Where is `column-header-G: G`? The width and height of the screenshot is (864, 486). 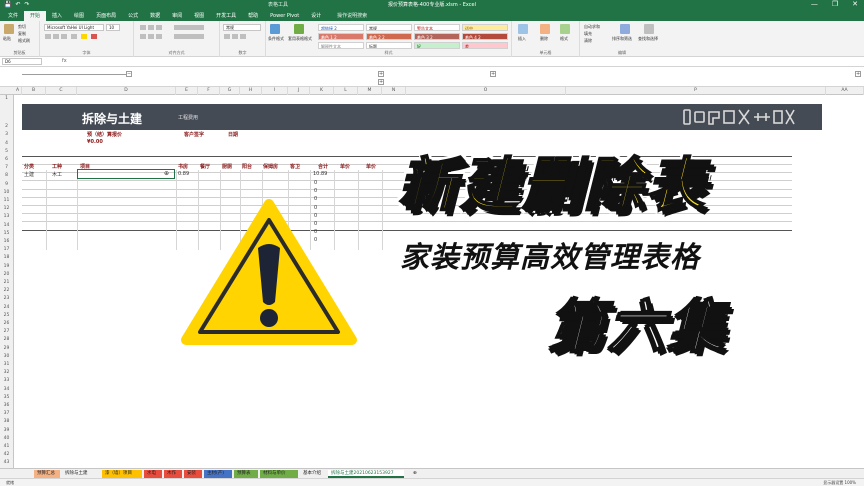
column-header-G: G is located at coordinates (230, 91).